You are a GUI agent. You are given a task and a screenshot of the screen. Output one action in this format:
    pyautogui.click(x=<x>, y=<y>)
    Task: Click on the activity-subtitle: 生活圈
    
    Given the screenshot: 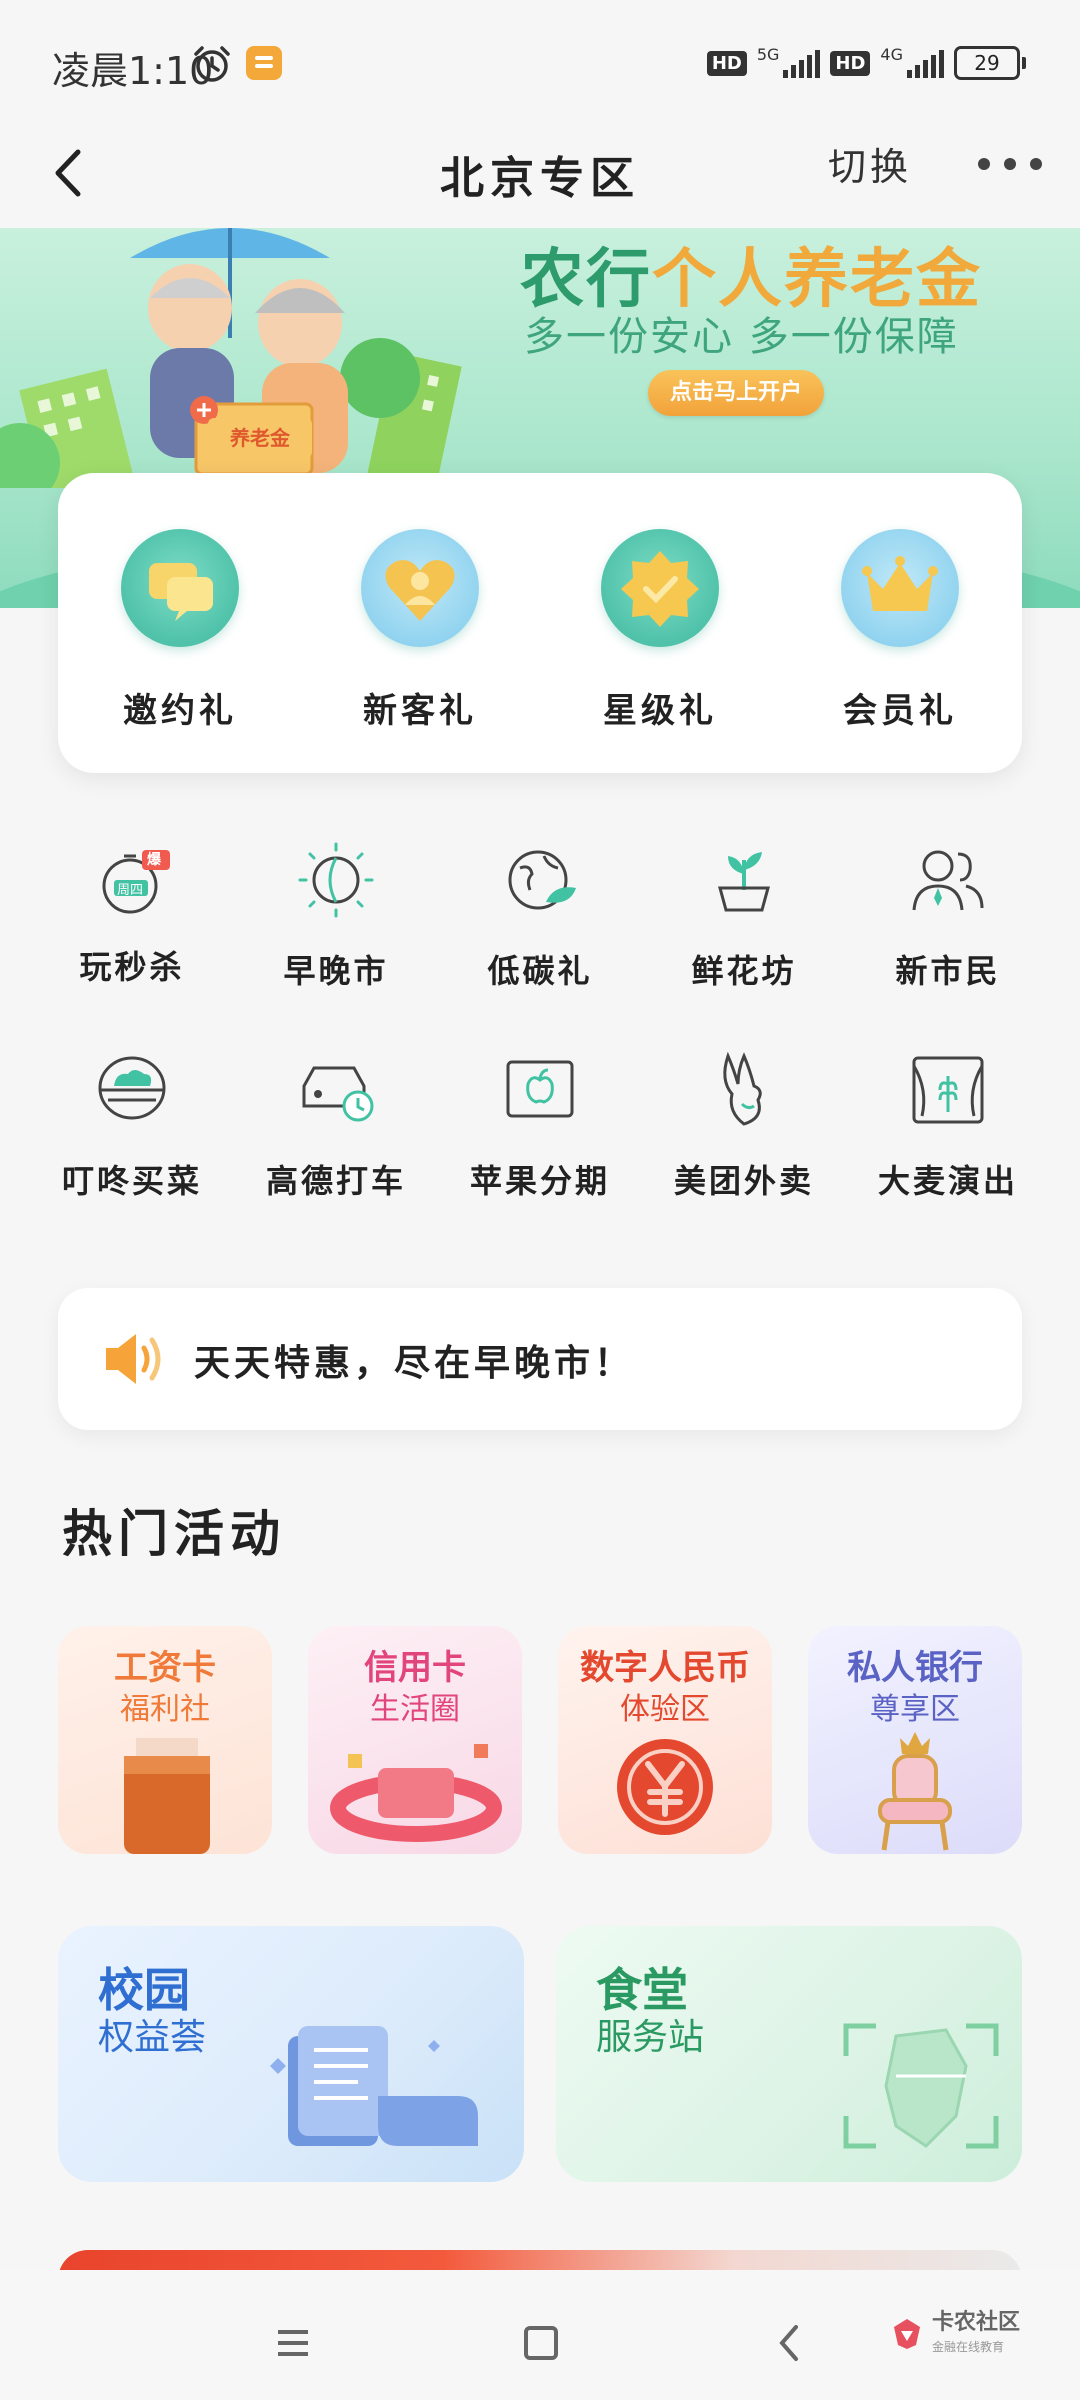 What is the action you would take?
    pyautogui.click(x=415, y=1709)
    